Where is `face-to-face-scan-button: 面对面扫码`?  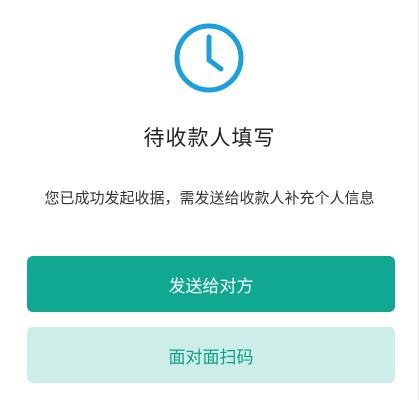
face-to-face-scan-button: 面对面扫码 is located at coordinates (211, 355).